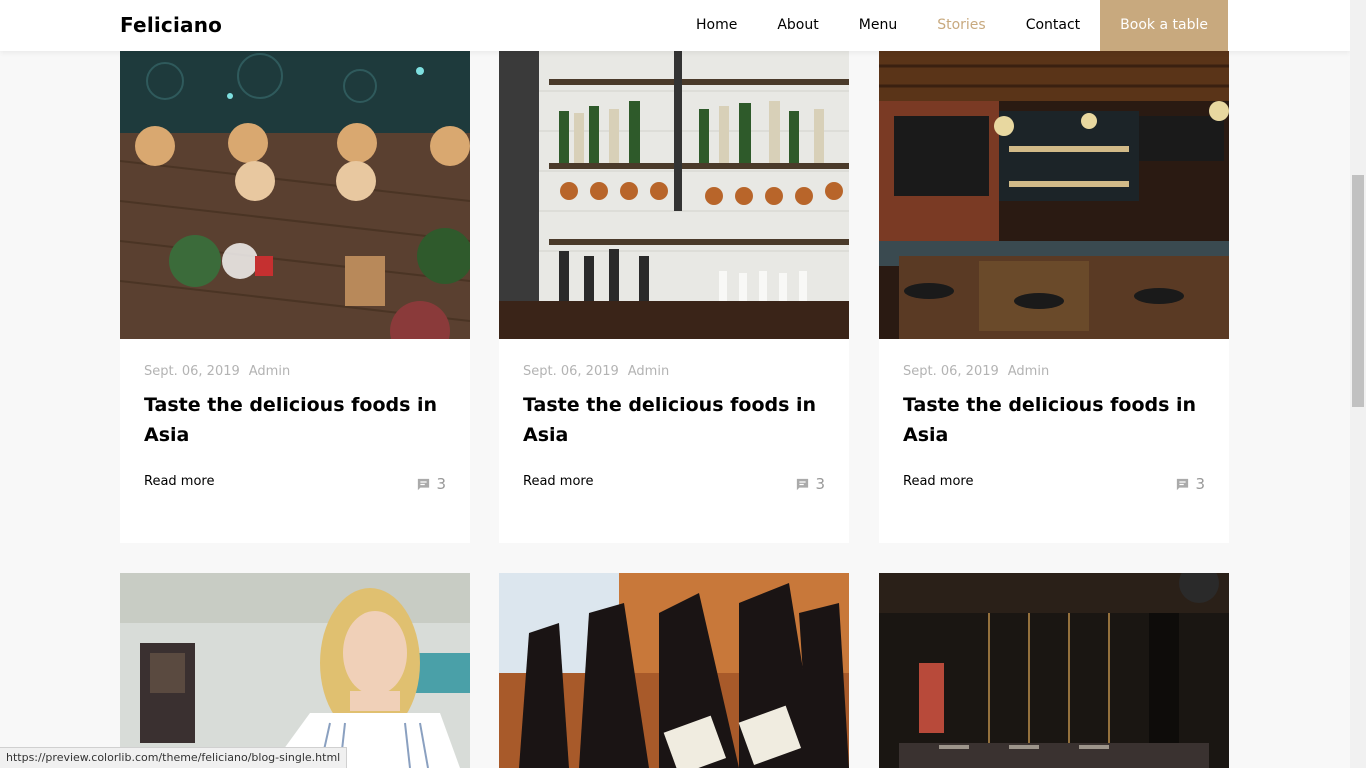  I want to click on barista-woman-photo, so click(295, 670).